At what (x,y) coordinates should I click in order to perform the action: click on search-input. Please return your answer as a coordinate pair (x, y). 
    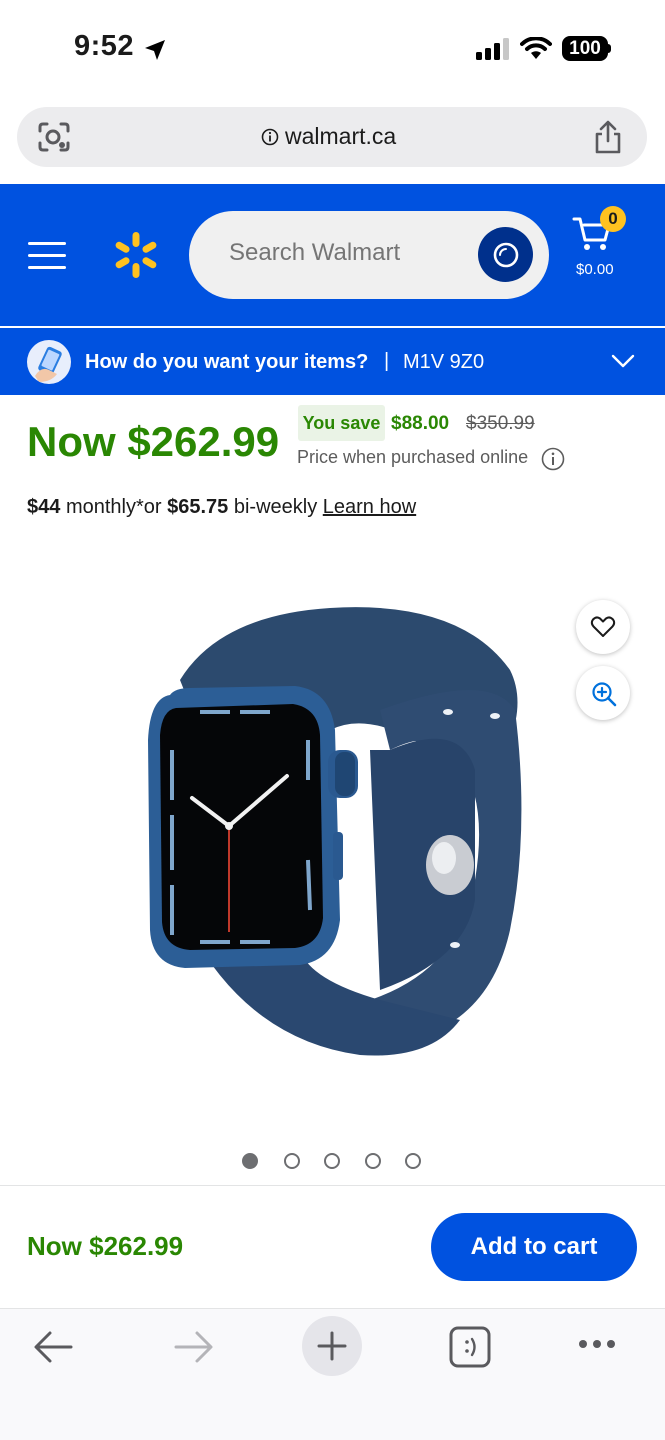
    Looking at the image, I should click on (349, 253).